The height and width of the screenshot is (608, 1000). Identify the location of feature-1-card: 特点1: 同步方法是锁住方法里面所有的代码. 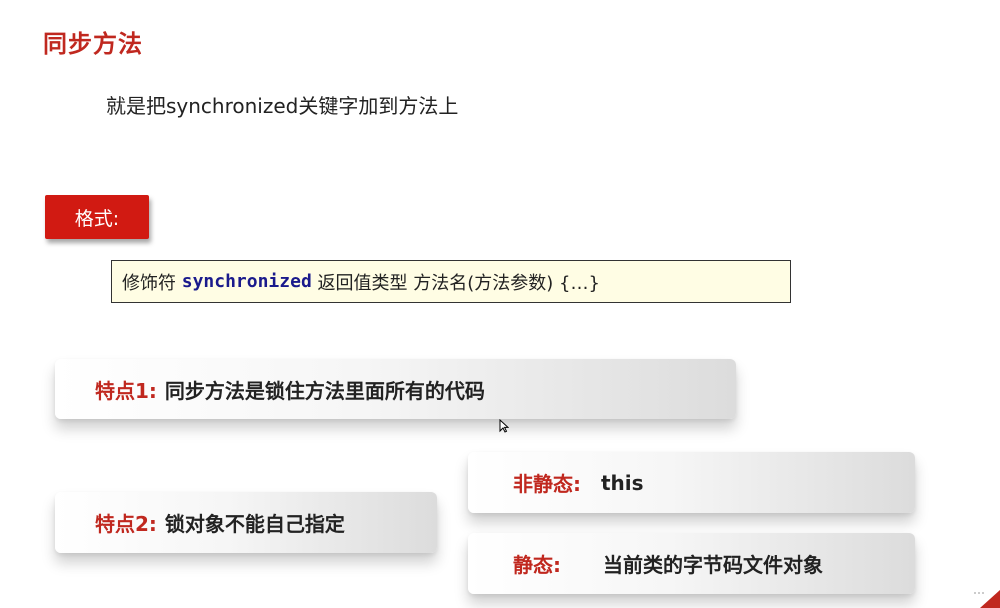
(395, 389).